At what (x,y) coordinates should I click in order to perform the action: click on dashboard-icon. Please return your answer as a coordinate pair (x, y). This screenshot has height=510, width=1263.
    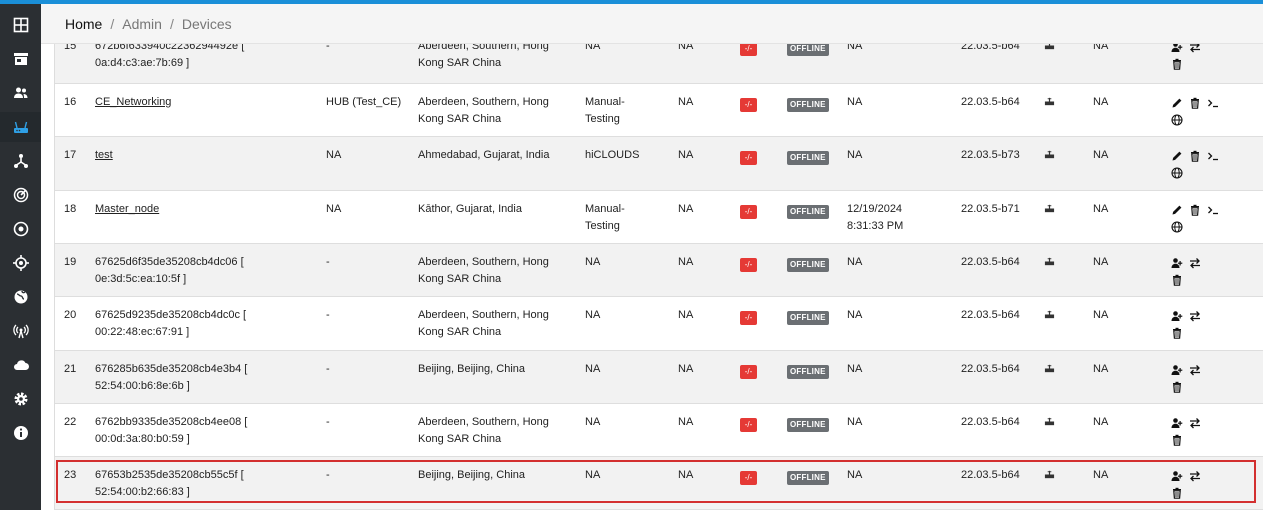
    Looking at the image, I should click on (20, 25).